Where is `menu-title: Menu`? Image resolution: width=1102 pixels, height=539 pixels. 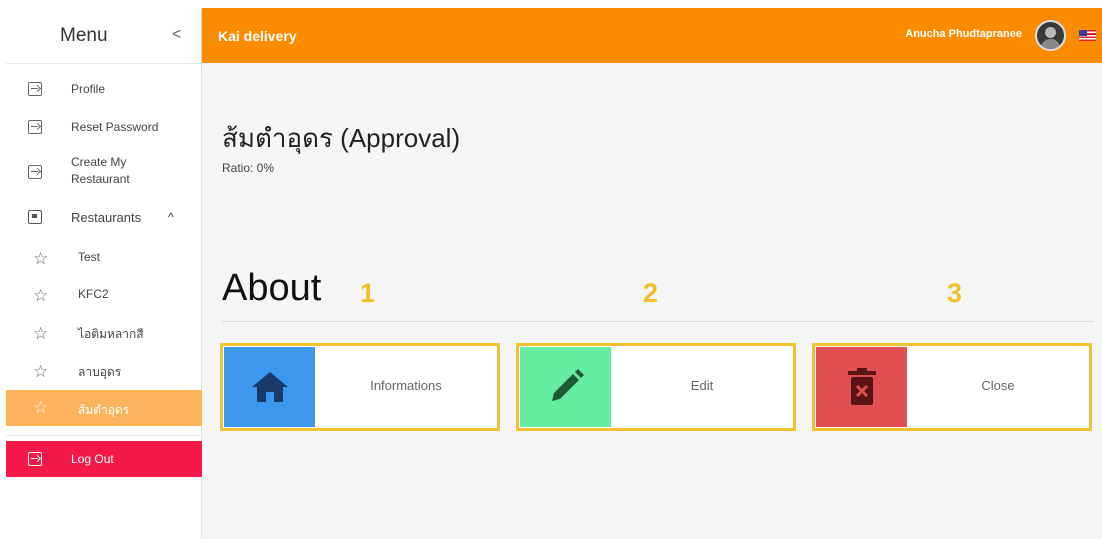
menu-title: Menu is located at coordinates (84, 35).